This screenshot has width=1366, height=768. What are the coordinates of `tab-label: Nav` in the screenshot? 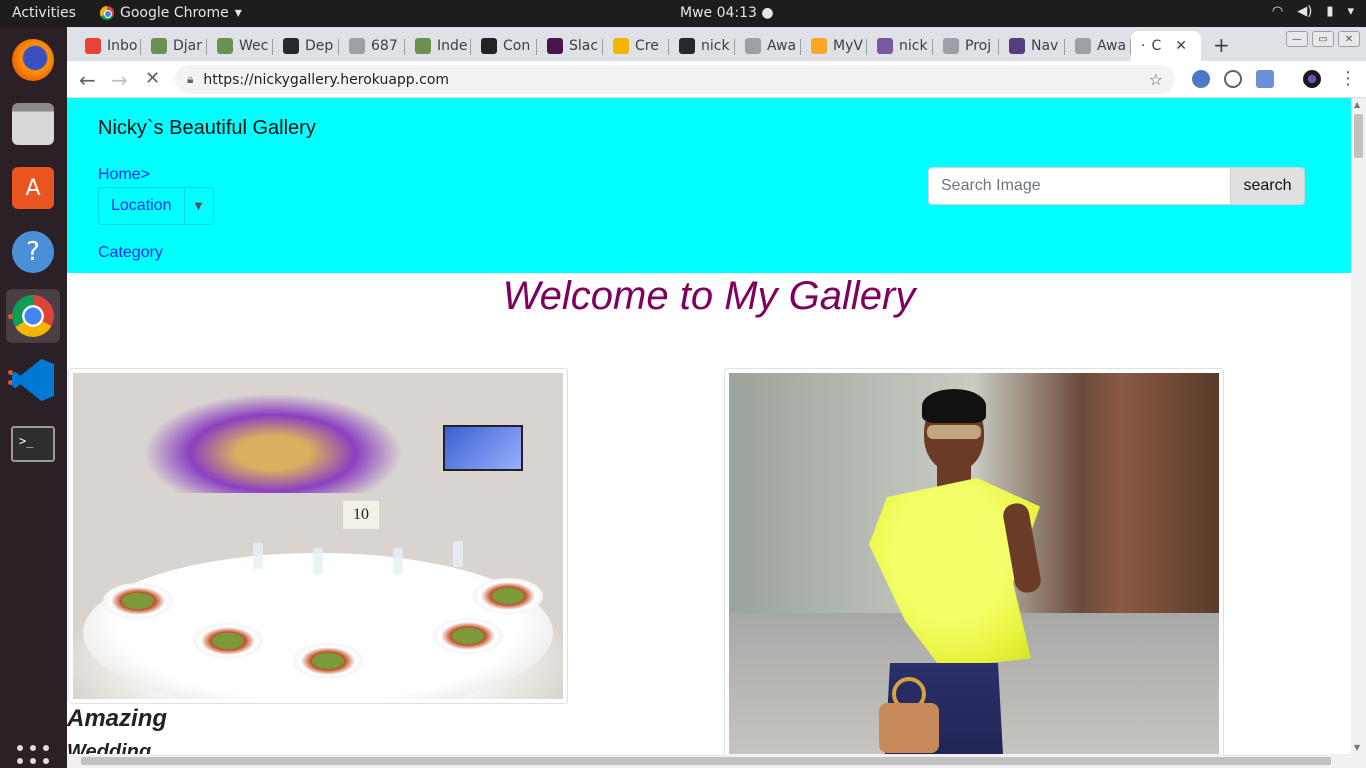 It's located at (1045, 46).